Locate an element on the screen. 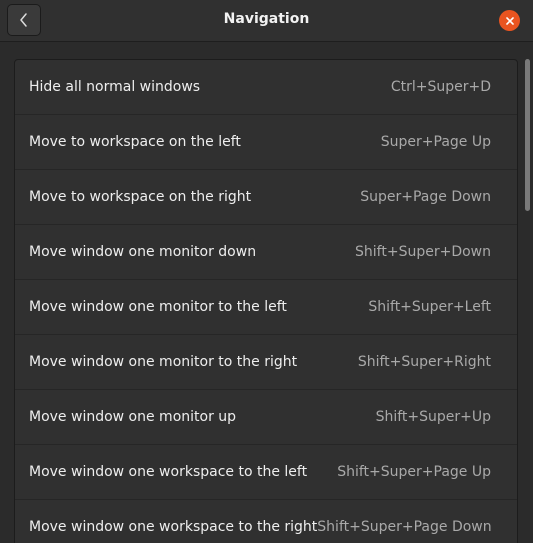  shortcut-name: Hide all normal windows is located at coordinates (115, 87).